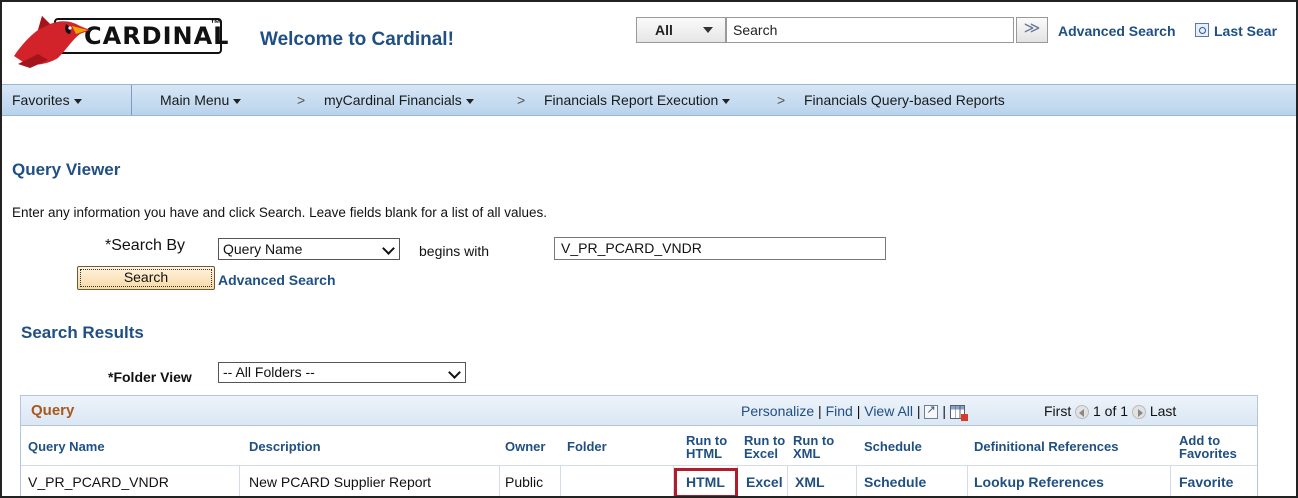 Image resolution: width=1298 pixels, height=498 pixels. I want to click on breadcrumb-label: Financials Report Execution, so click(631, 100).